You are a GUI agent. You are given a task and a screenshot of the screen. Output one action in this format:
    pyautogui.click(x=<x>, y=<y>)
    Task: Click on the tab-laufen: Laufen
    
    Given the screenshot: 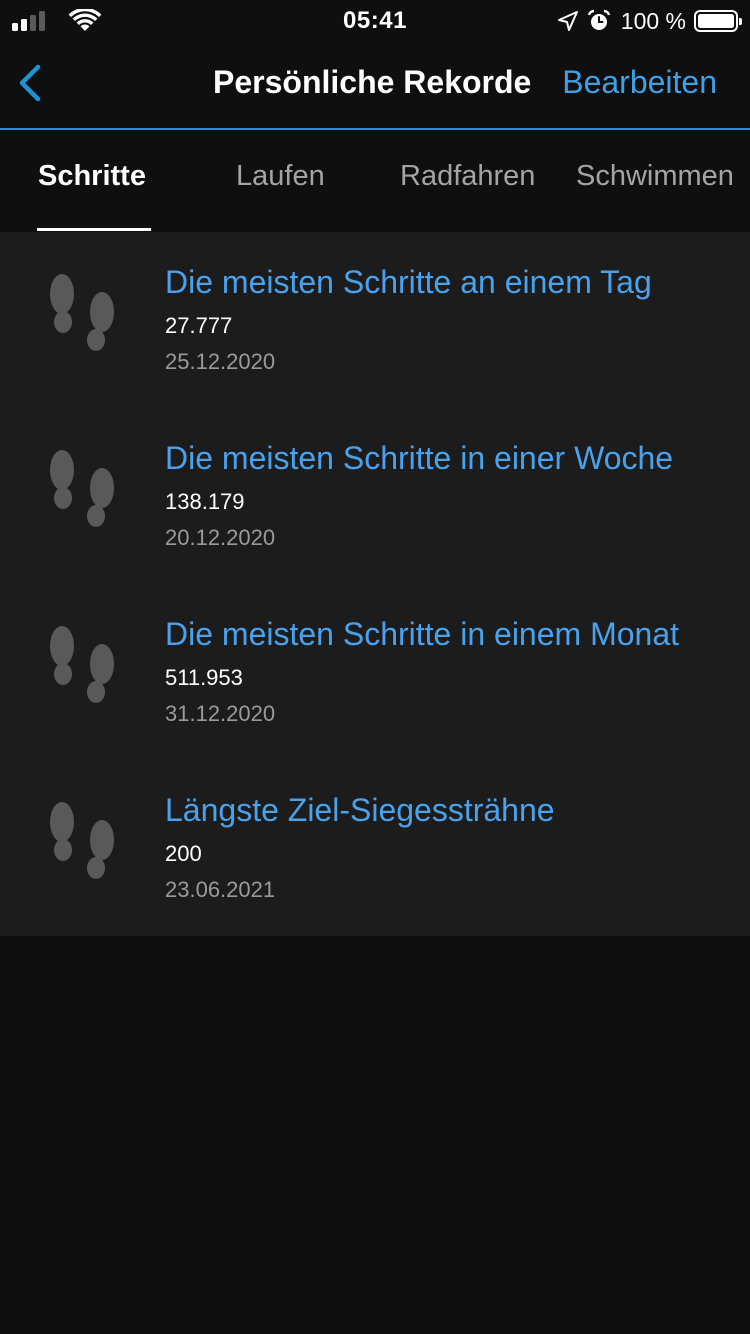 What is the action you would take?
    pyautogui.click(x=280, y=176)
    